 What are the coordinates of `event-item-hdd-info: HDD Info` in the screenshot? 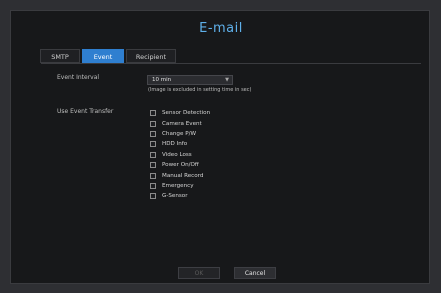 It's located at (180, 144).